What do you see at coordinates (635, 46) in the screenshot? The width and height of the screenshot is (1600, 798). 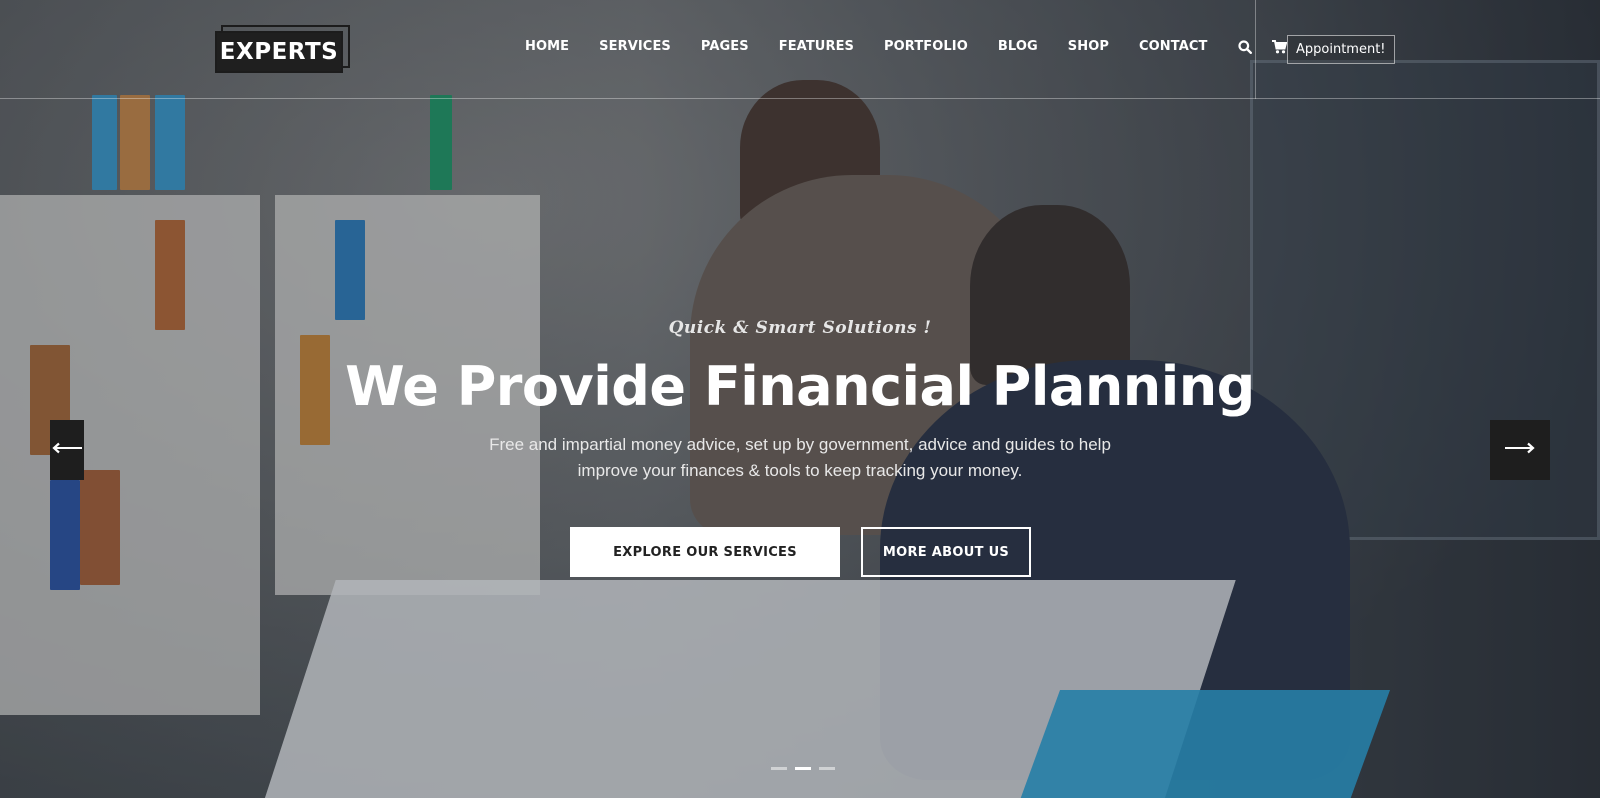 I see `nav-services: SERVICES` at bounding box center [635, 46].